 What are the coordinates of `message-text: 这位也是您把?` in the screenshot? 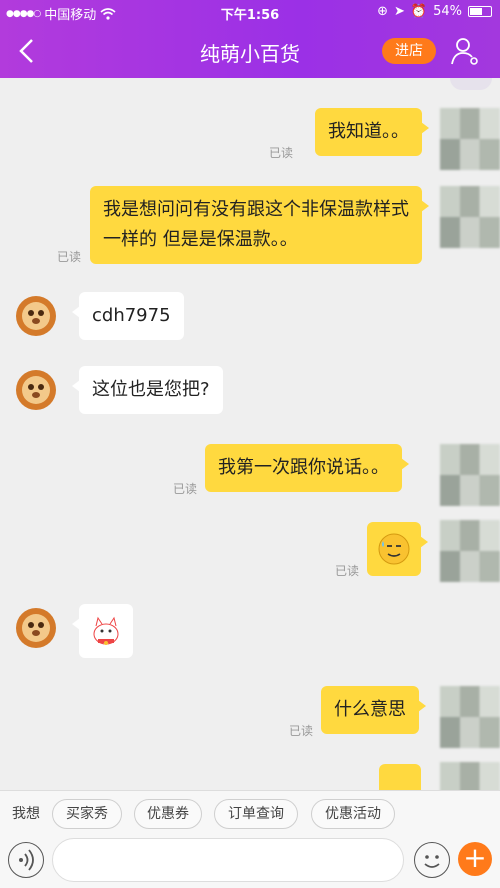 It's located at (151, 389).